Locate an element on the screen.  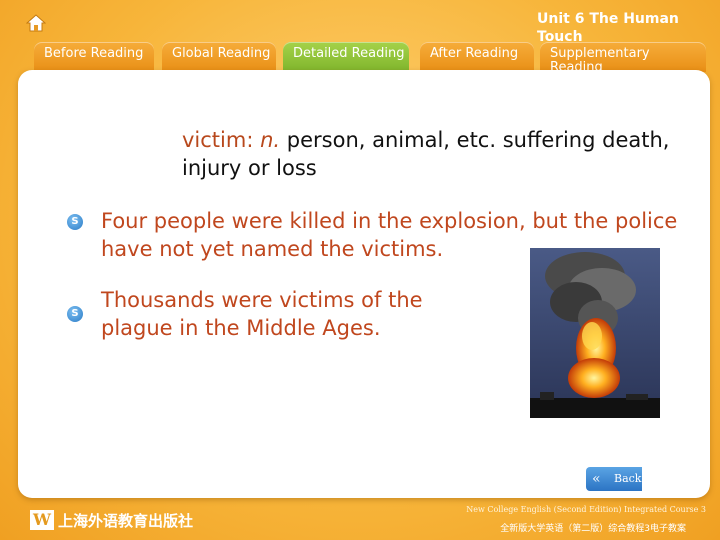
publisher-logo: W 上海外语教育出版社 is located at coordinates (111, 521).